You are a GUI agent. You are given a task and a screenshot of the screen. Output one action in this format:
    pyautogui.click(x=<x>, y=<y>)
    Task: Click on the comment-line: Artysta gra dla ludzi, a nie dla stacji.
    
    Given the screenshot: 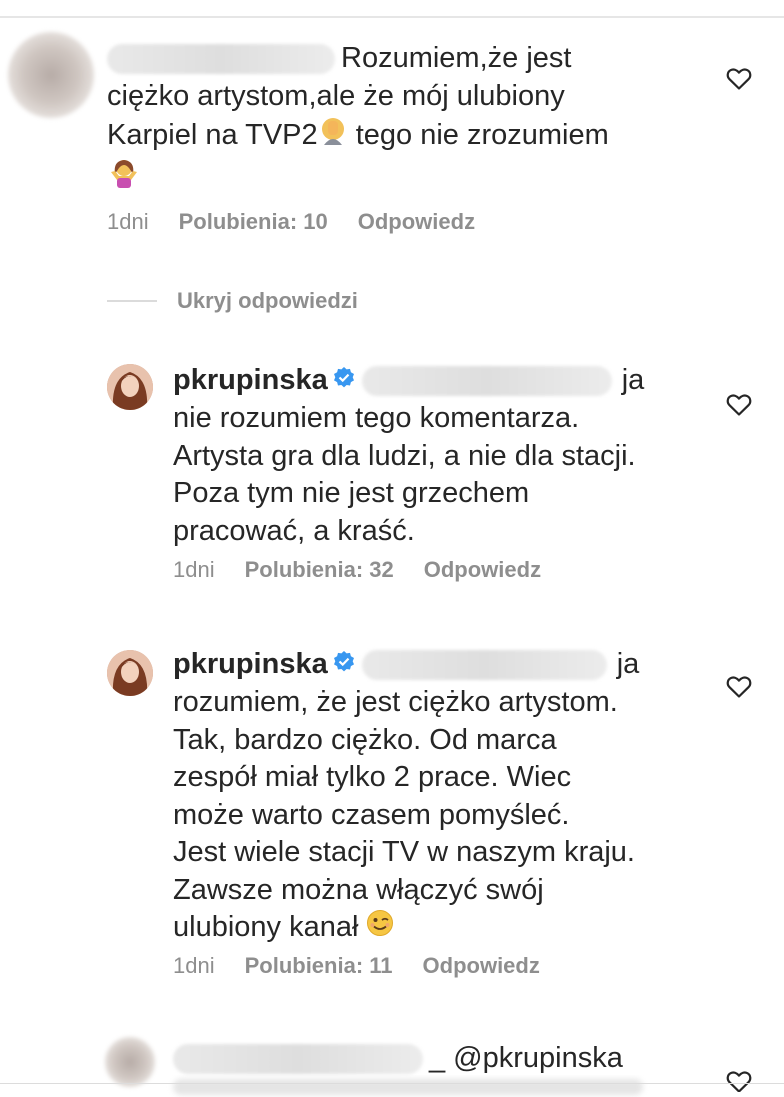 What is the action you would take?
    pyautogui.click(x=404, y=455)
    